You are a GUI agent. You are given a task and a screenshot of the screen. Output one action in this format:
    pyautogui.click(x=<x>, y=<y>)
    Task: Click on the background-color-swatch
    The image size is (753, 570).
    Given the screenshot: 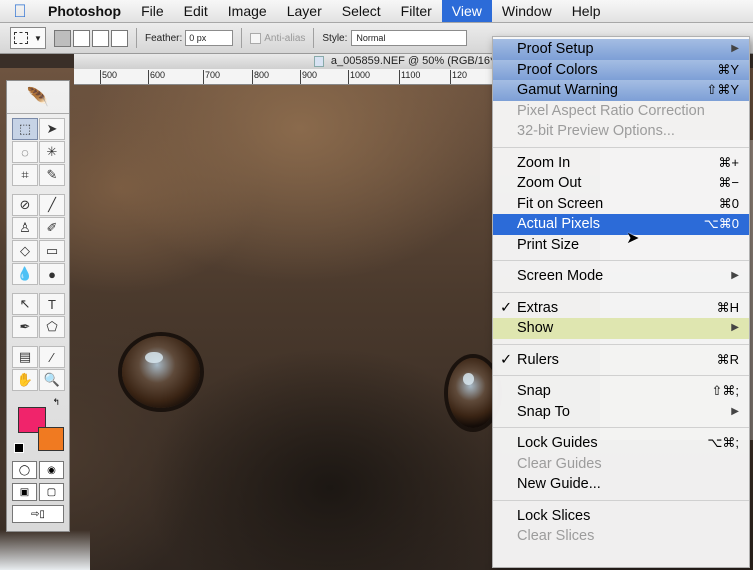 What is the action you would take?
    pyautogui.click(x=51, y=439)
    